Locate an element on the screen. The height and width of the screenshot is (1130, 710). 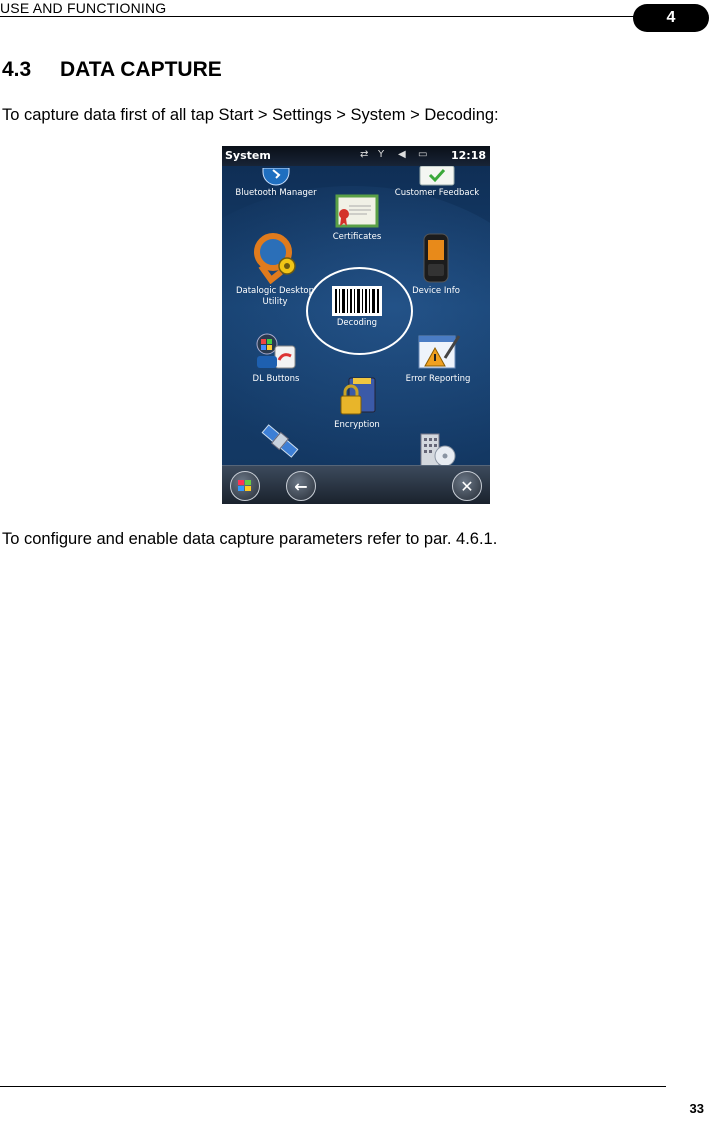
error-reporting-icon is located at coordinates (438, 352).